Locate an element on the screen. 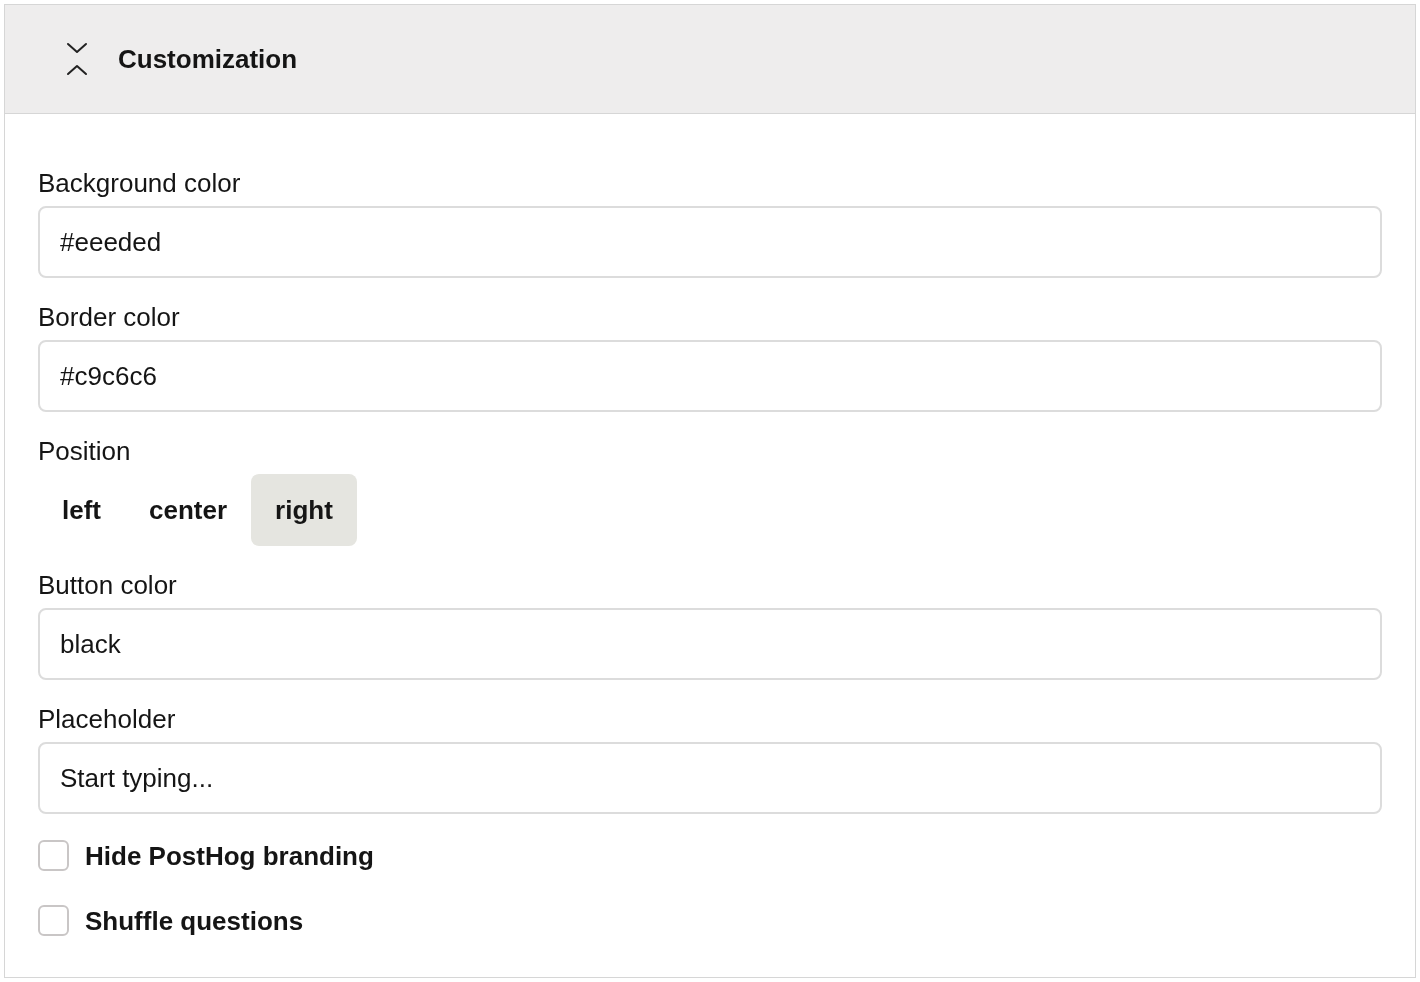 This screenshot has height=982, width=1420. field-label: Background color is located at coordinates (140, 183).